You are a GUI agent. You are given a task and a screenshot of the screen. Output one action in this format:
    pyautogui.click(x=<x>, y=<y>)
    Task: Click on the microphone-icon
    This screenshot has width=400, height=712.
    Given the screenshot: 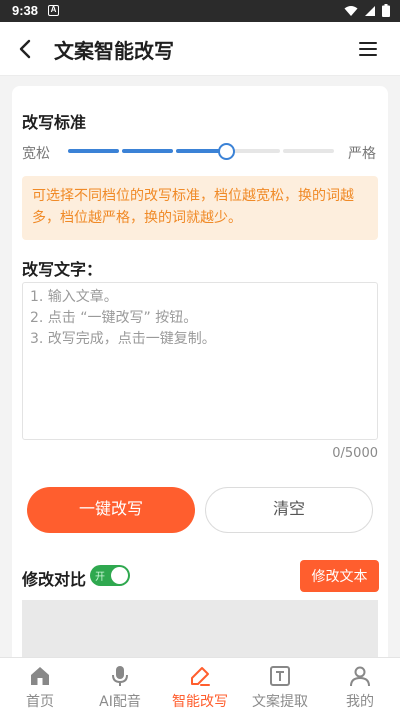 What is the action you would take?
    pyautogui.click(x=120, y=676)
    